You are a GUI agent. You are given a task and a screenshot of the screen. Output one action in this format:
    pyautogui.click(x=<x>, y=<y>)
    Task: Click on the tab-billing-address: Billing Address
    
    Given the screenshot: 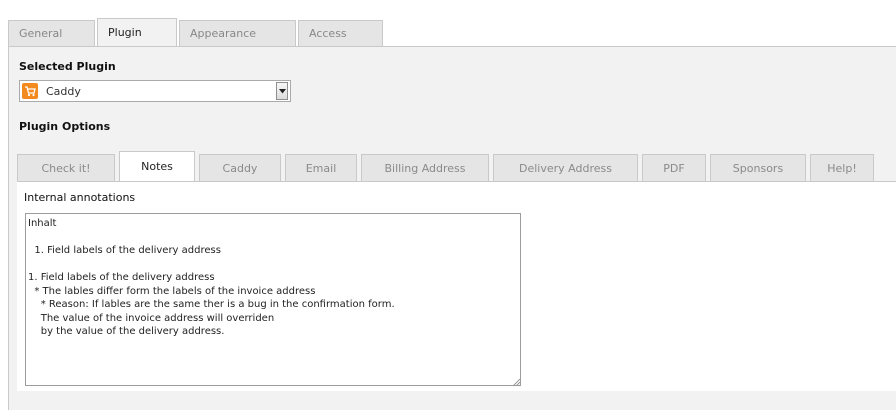 What is the action you would take?
    pyautogui.click(x=425, y=167)
    